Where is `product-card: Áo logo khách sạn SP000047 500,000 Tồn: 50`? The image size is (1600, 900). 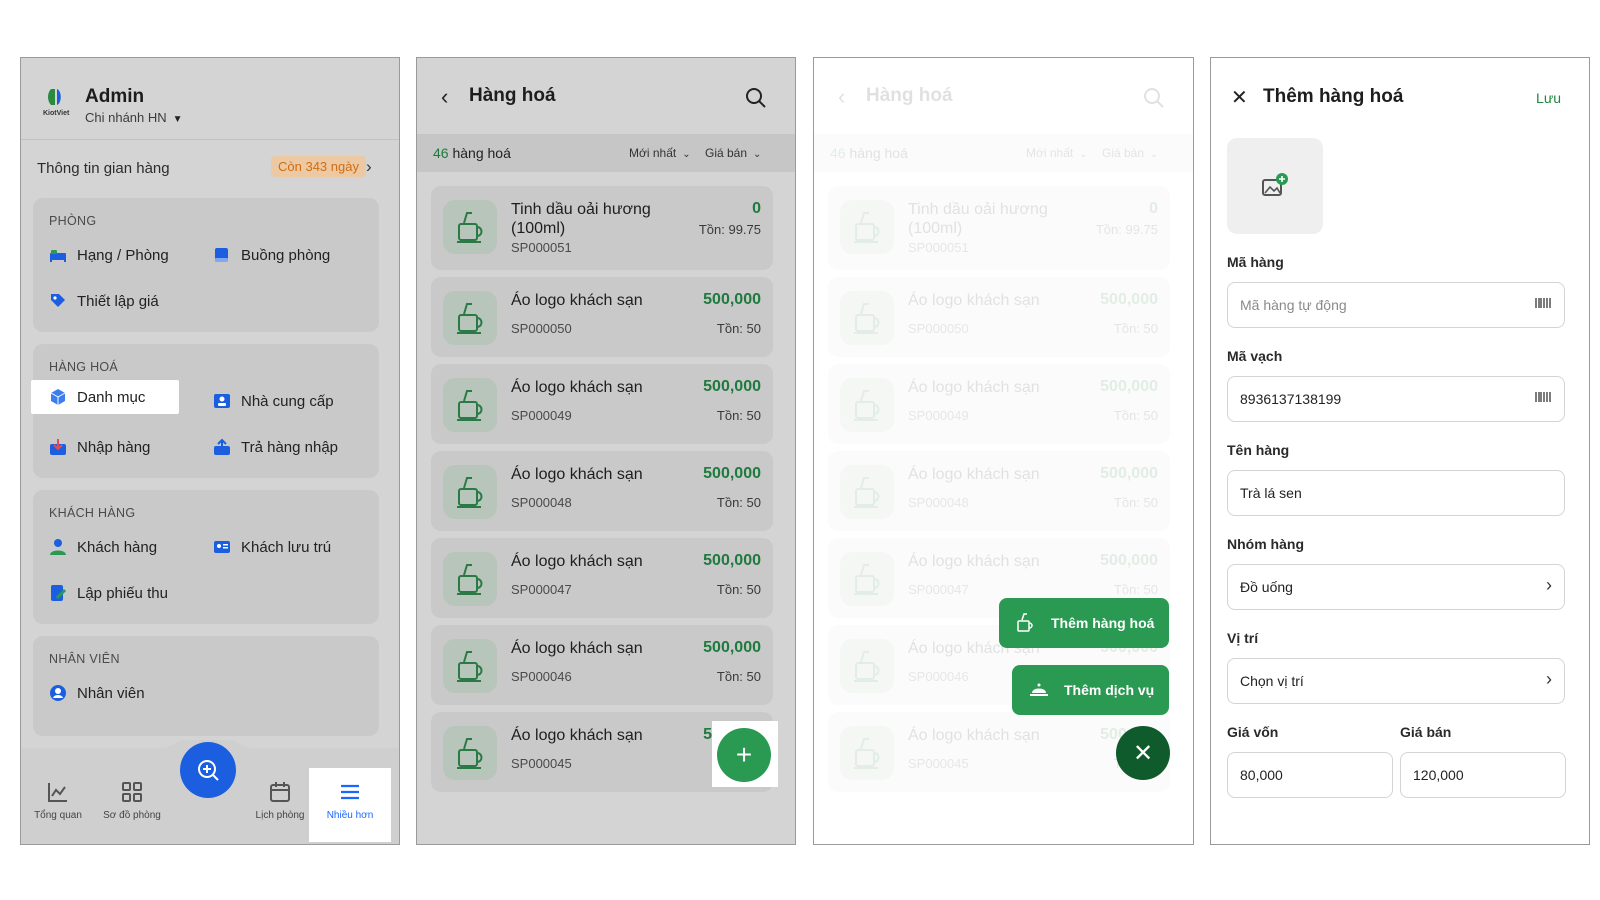 product-card: Áo logo khách sạn SP000047 500,000 Tồn: 50 is located at coordinates (602, 578).